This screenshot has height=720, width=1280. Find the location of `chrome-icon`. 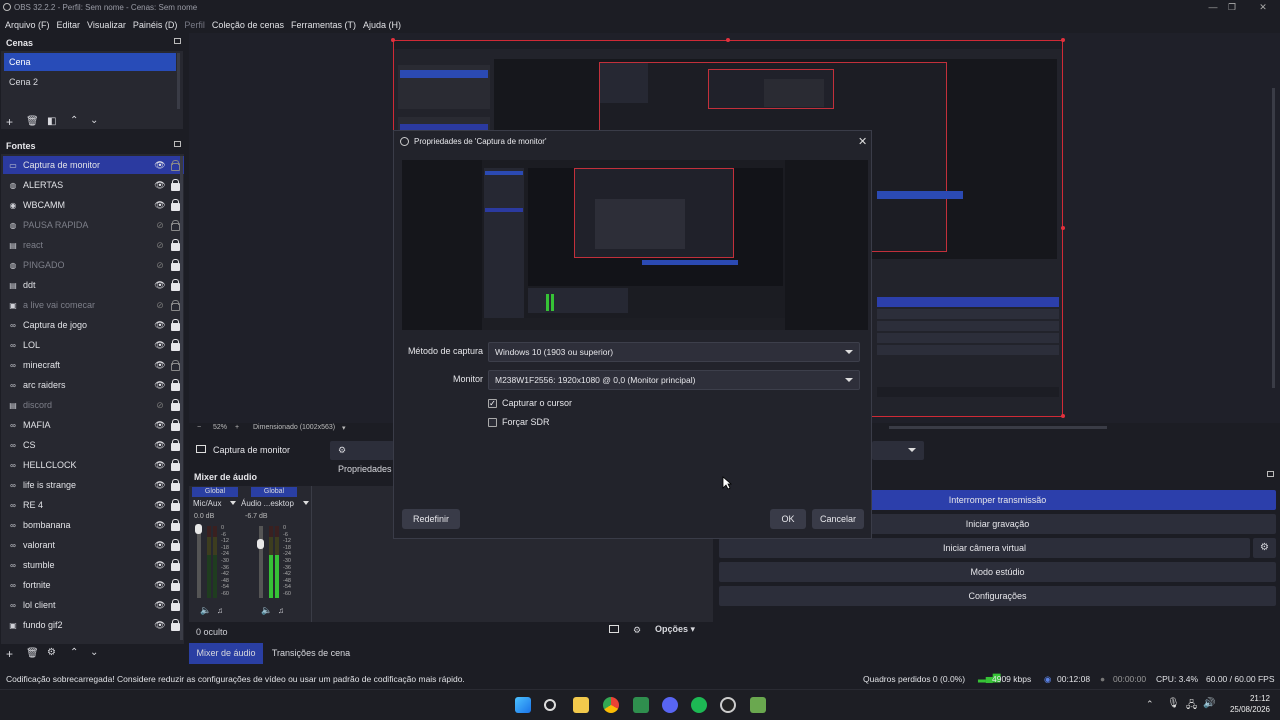

chrome-icon is located at coordinates (611, 705).